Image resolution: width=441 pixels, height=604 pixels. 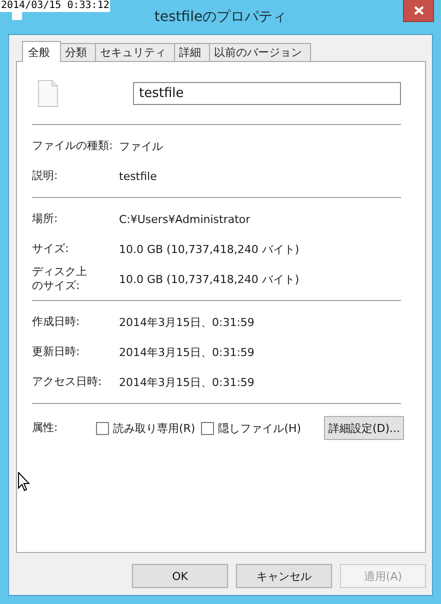 I want to click on dialog-button: OK, so click(x=180, y=576).